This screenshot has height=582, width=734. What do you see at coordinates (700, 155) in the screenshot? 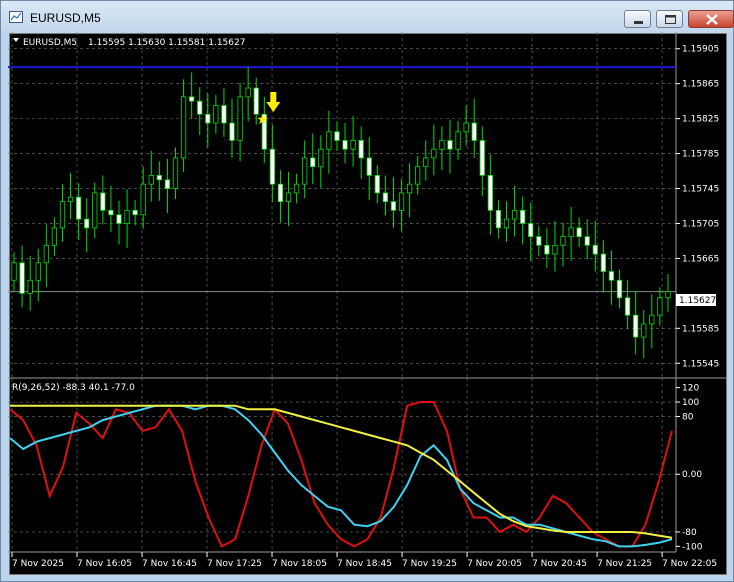
I see `price-tick-label: 1.15785` at bounding box center [700, 155].